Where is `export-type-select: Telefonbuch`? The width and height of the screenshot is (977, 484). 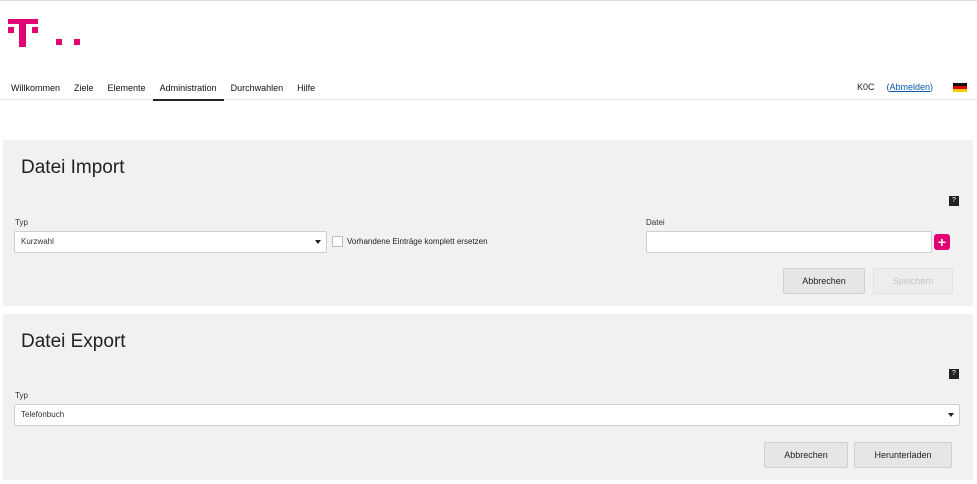
export-type-select: Telefonbuch is located at coordinates (487, 415).